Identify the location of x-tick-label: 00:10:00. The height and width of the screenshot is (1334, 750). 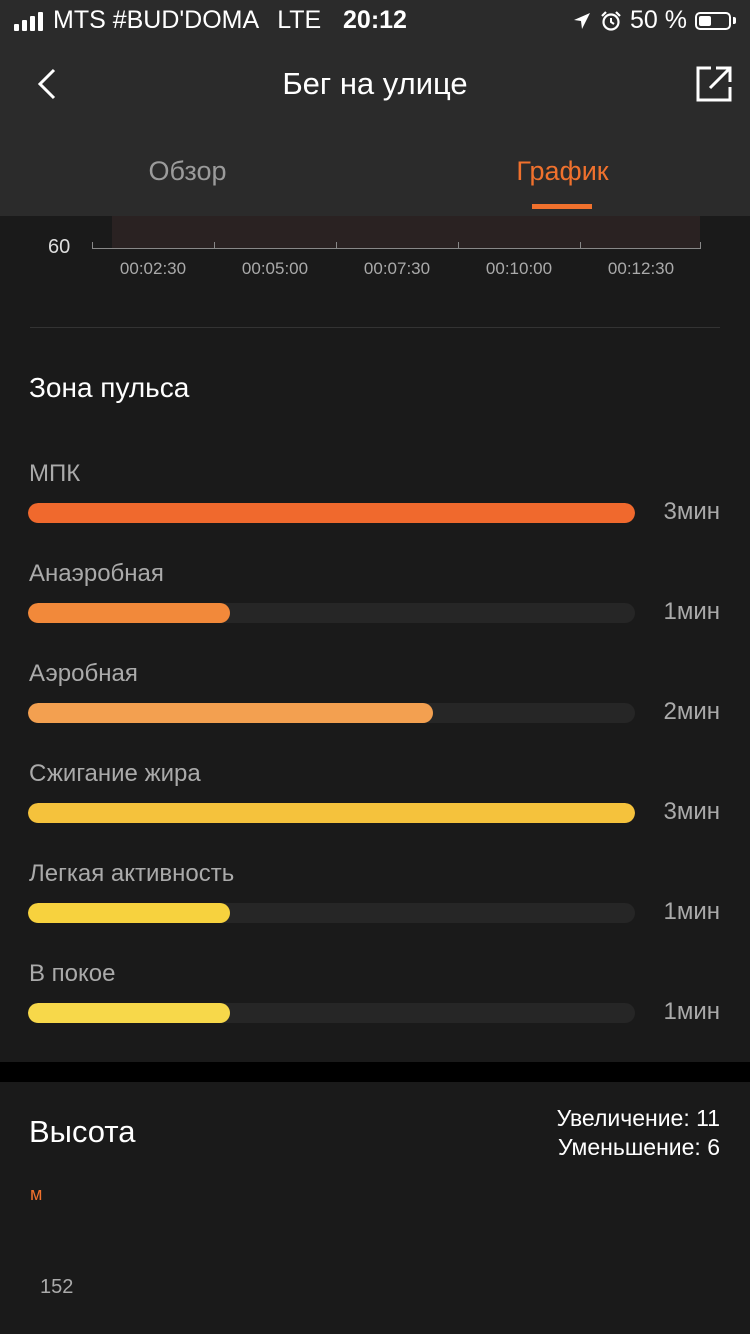
(519, 268).